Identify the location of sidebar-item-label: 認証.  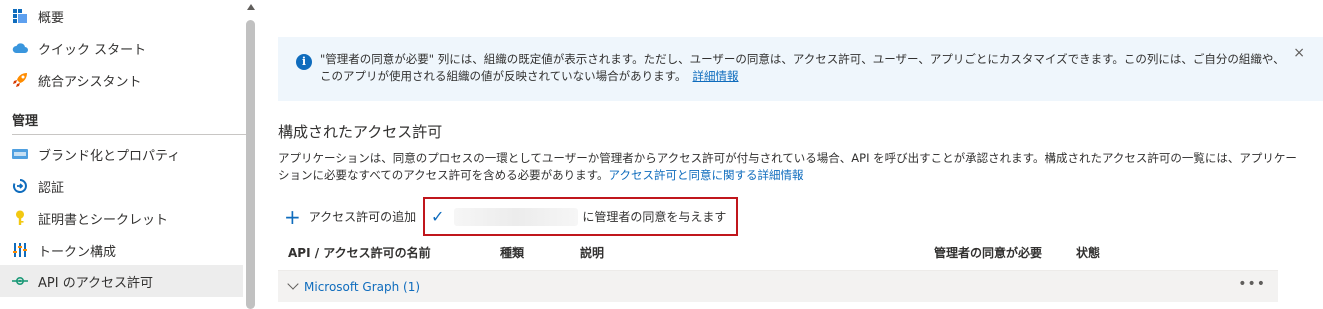
(51, 188).